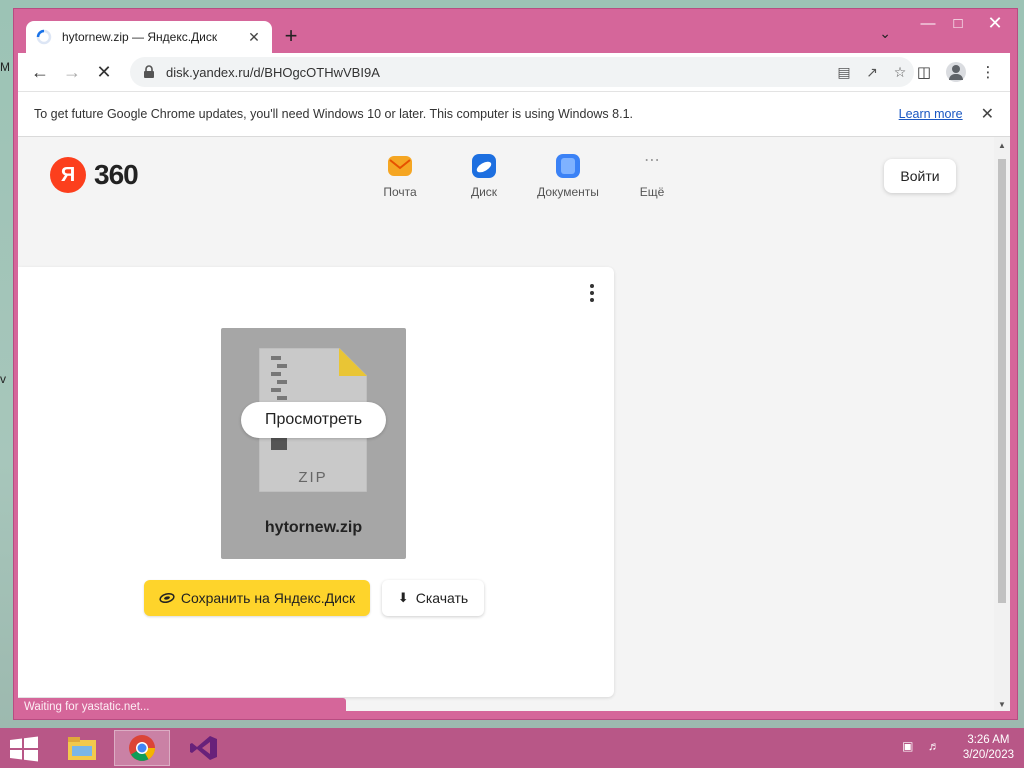  I want to click on share-icon: ↗, so click(872, 72).